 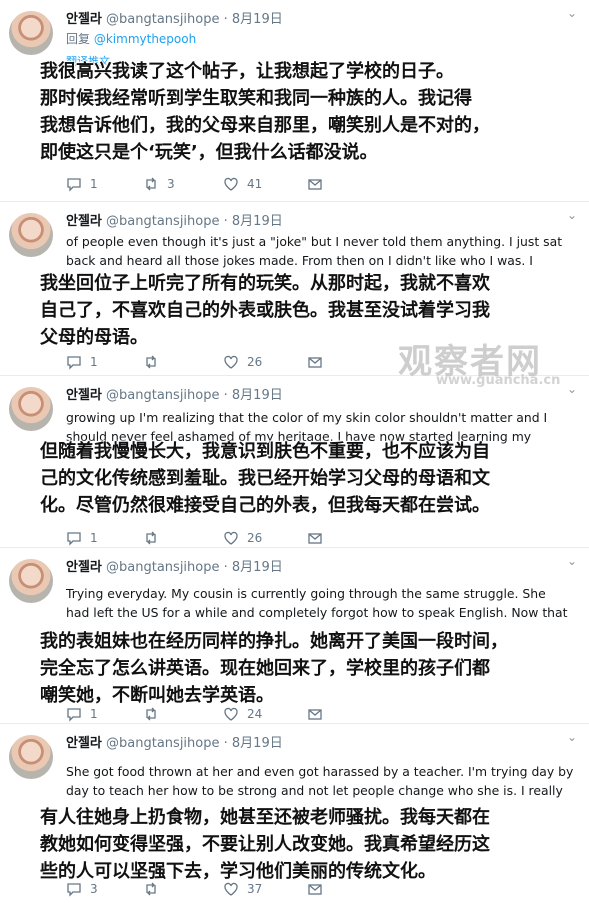 What do you see at coordinates (265, 310) in the screenshot?
I see `translation-line: 自己了，不喜欢自己的外表或肤色。我甚至没试着学习我` at bounding box center [265, 310].